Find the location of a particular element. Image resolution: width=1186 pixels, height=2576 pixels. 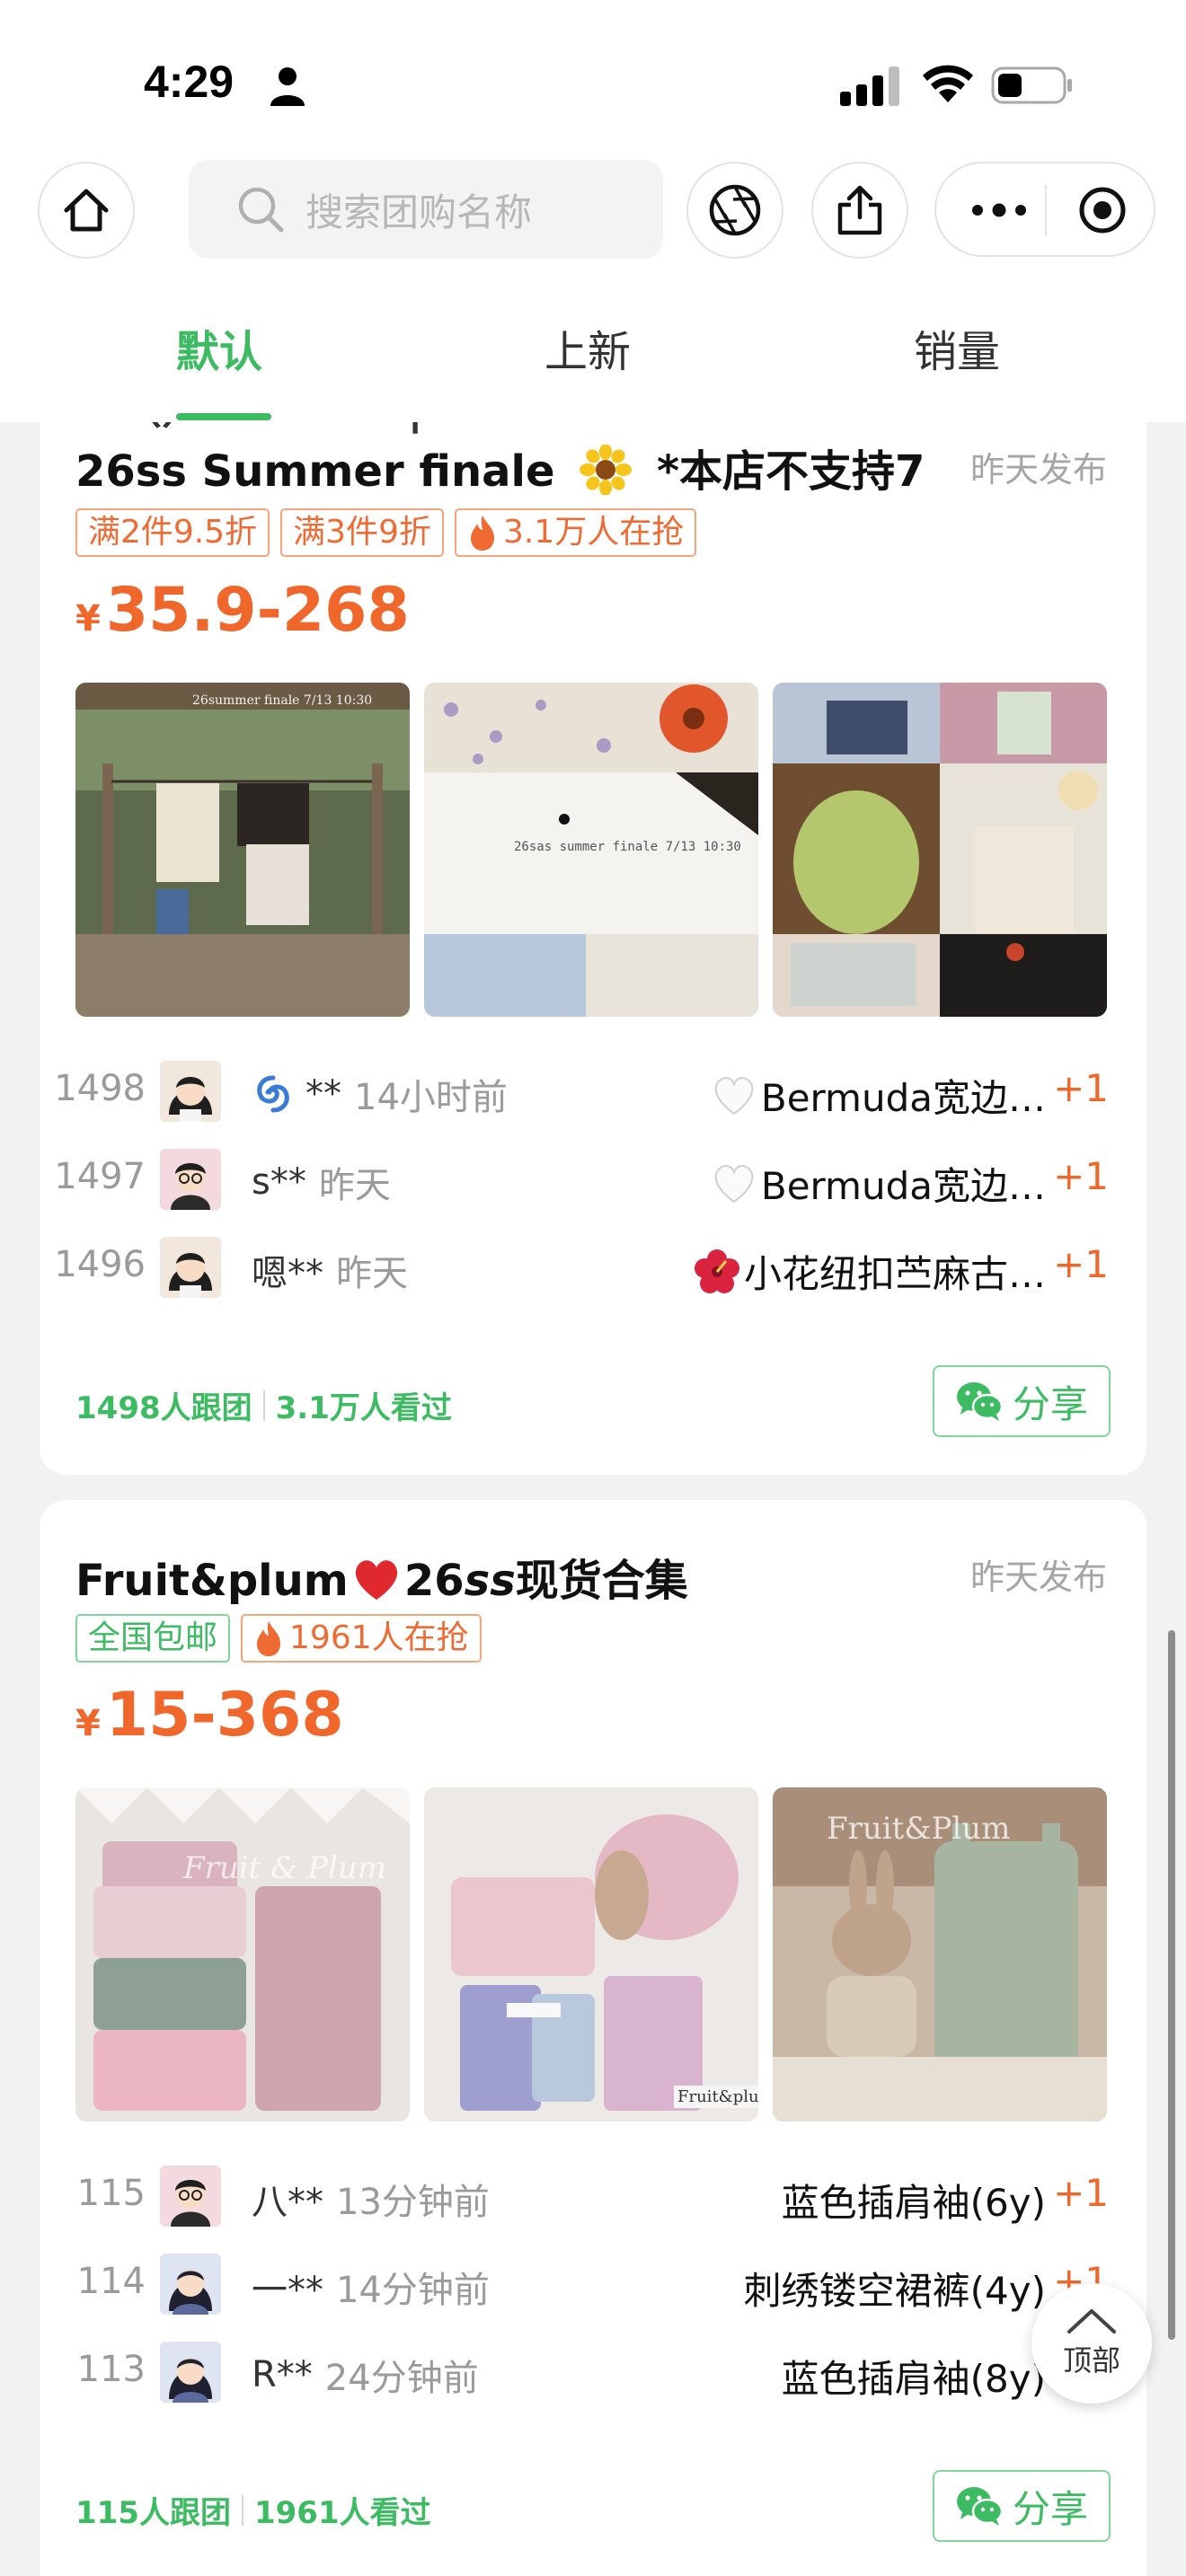

red-heart-icon is located at coordinates (376, 1580).